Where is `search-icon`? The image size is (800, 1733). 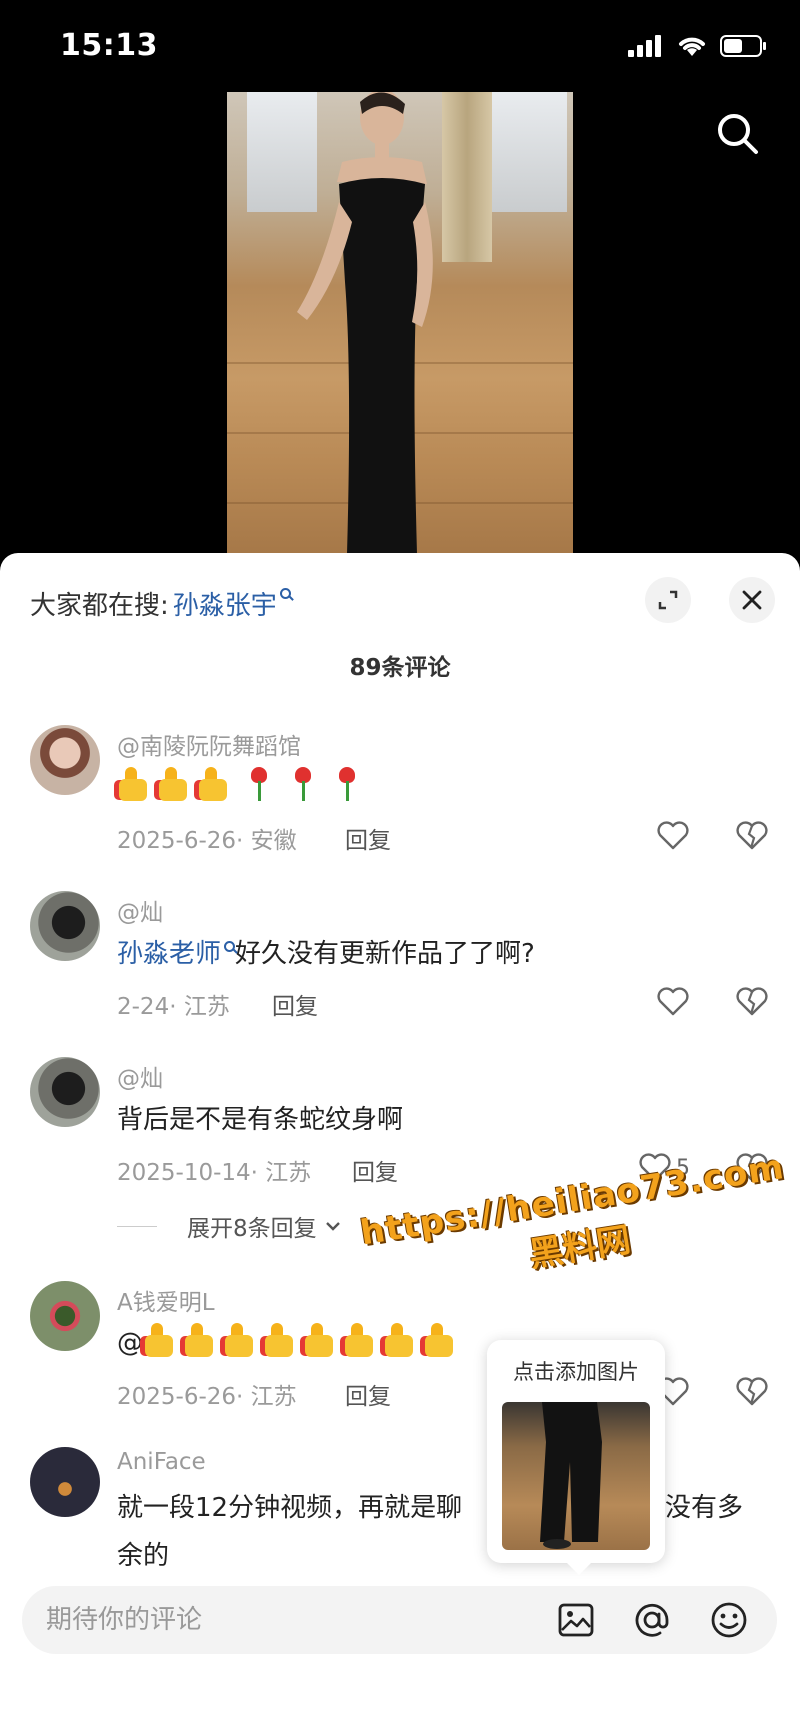
search-icon is located at coordinates (738, 134).